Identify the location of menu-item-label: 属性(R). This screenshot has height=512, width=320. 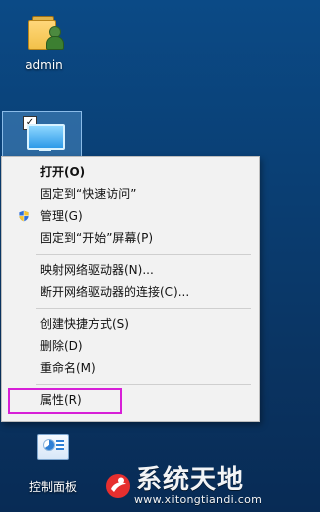
(61, 400).